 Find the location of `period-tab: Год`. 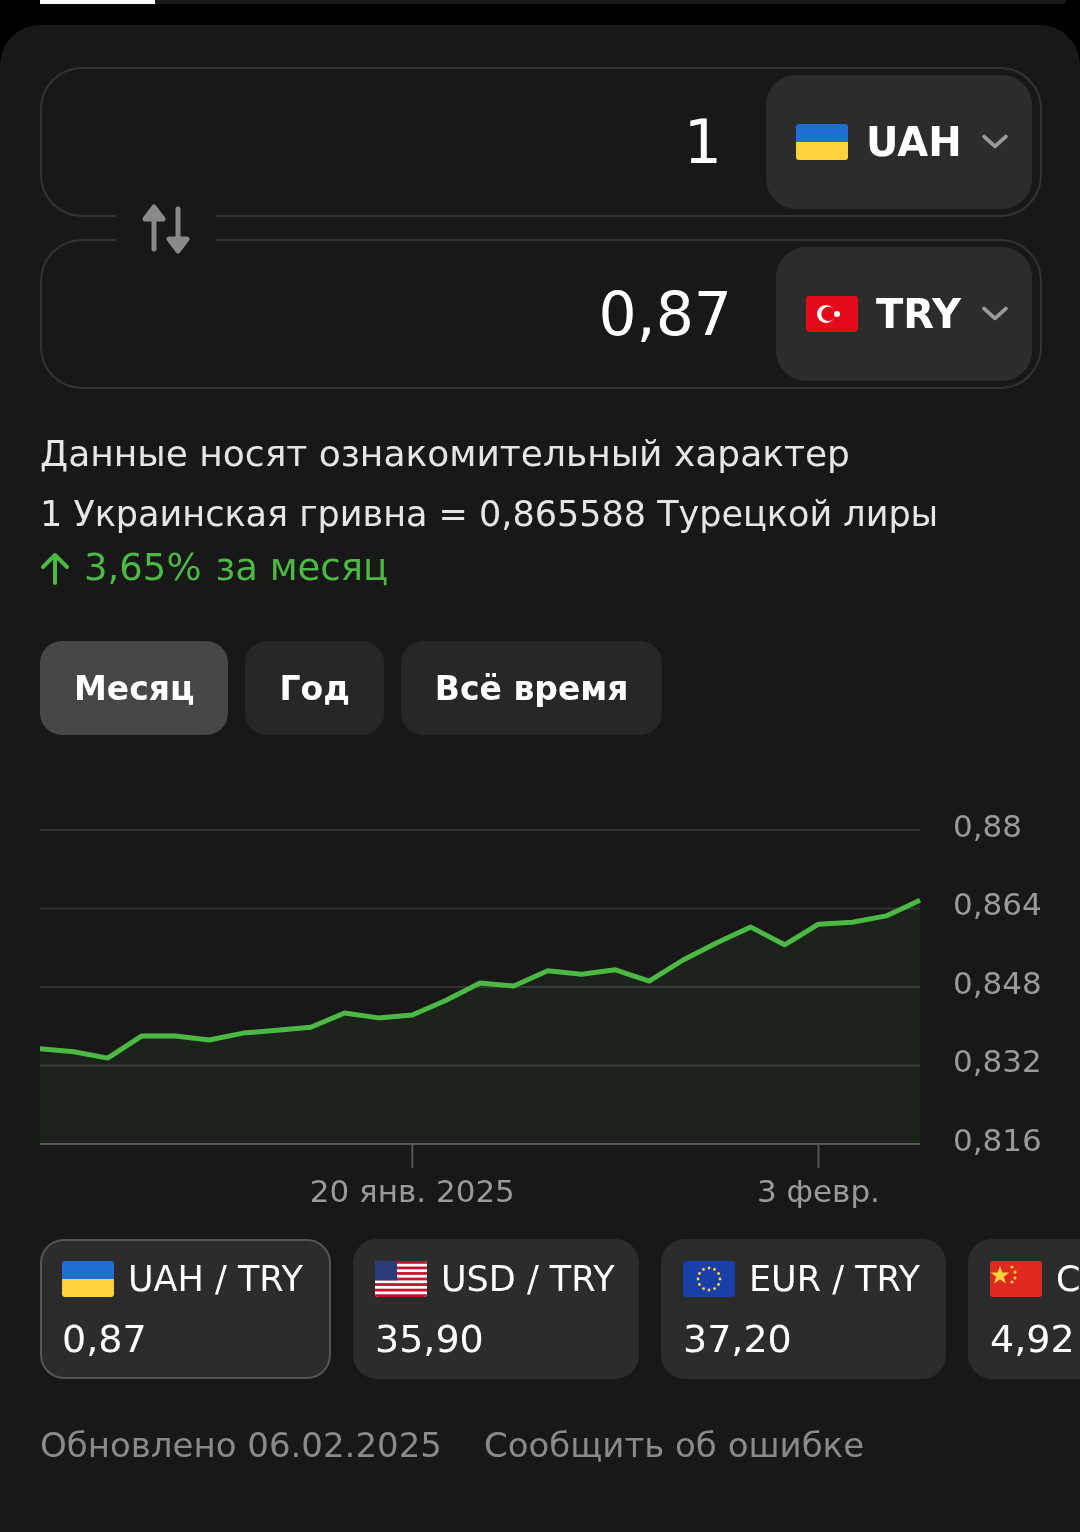

period-tab: Год is located at coordinates (314, 688).